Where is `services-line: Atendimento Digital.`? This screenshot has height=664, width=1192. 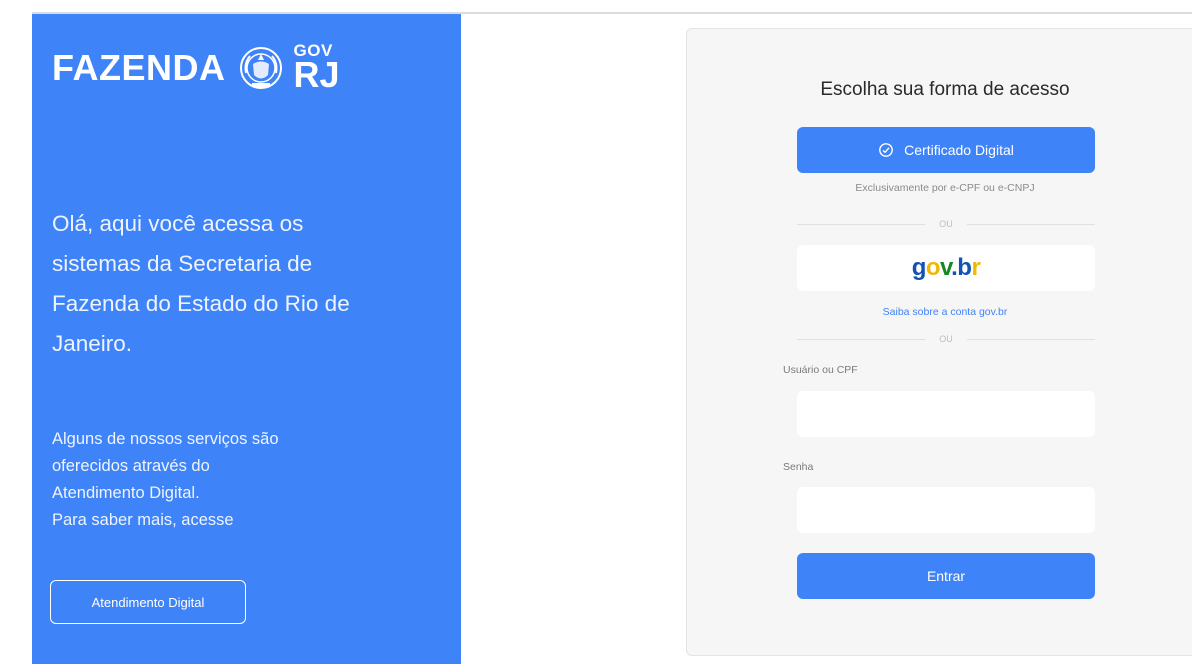
services-line: Atendimento Digital. is located at coordinates (126, 493).